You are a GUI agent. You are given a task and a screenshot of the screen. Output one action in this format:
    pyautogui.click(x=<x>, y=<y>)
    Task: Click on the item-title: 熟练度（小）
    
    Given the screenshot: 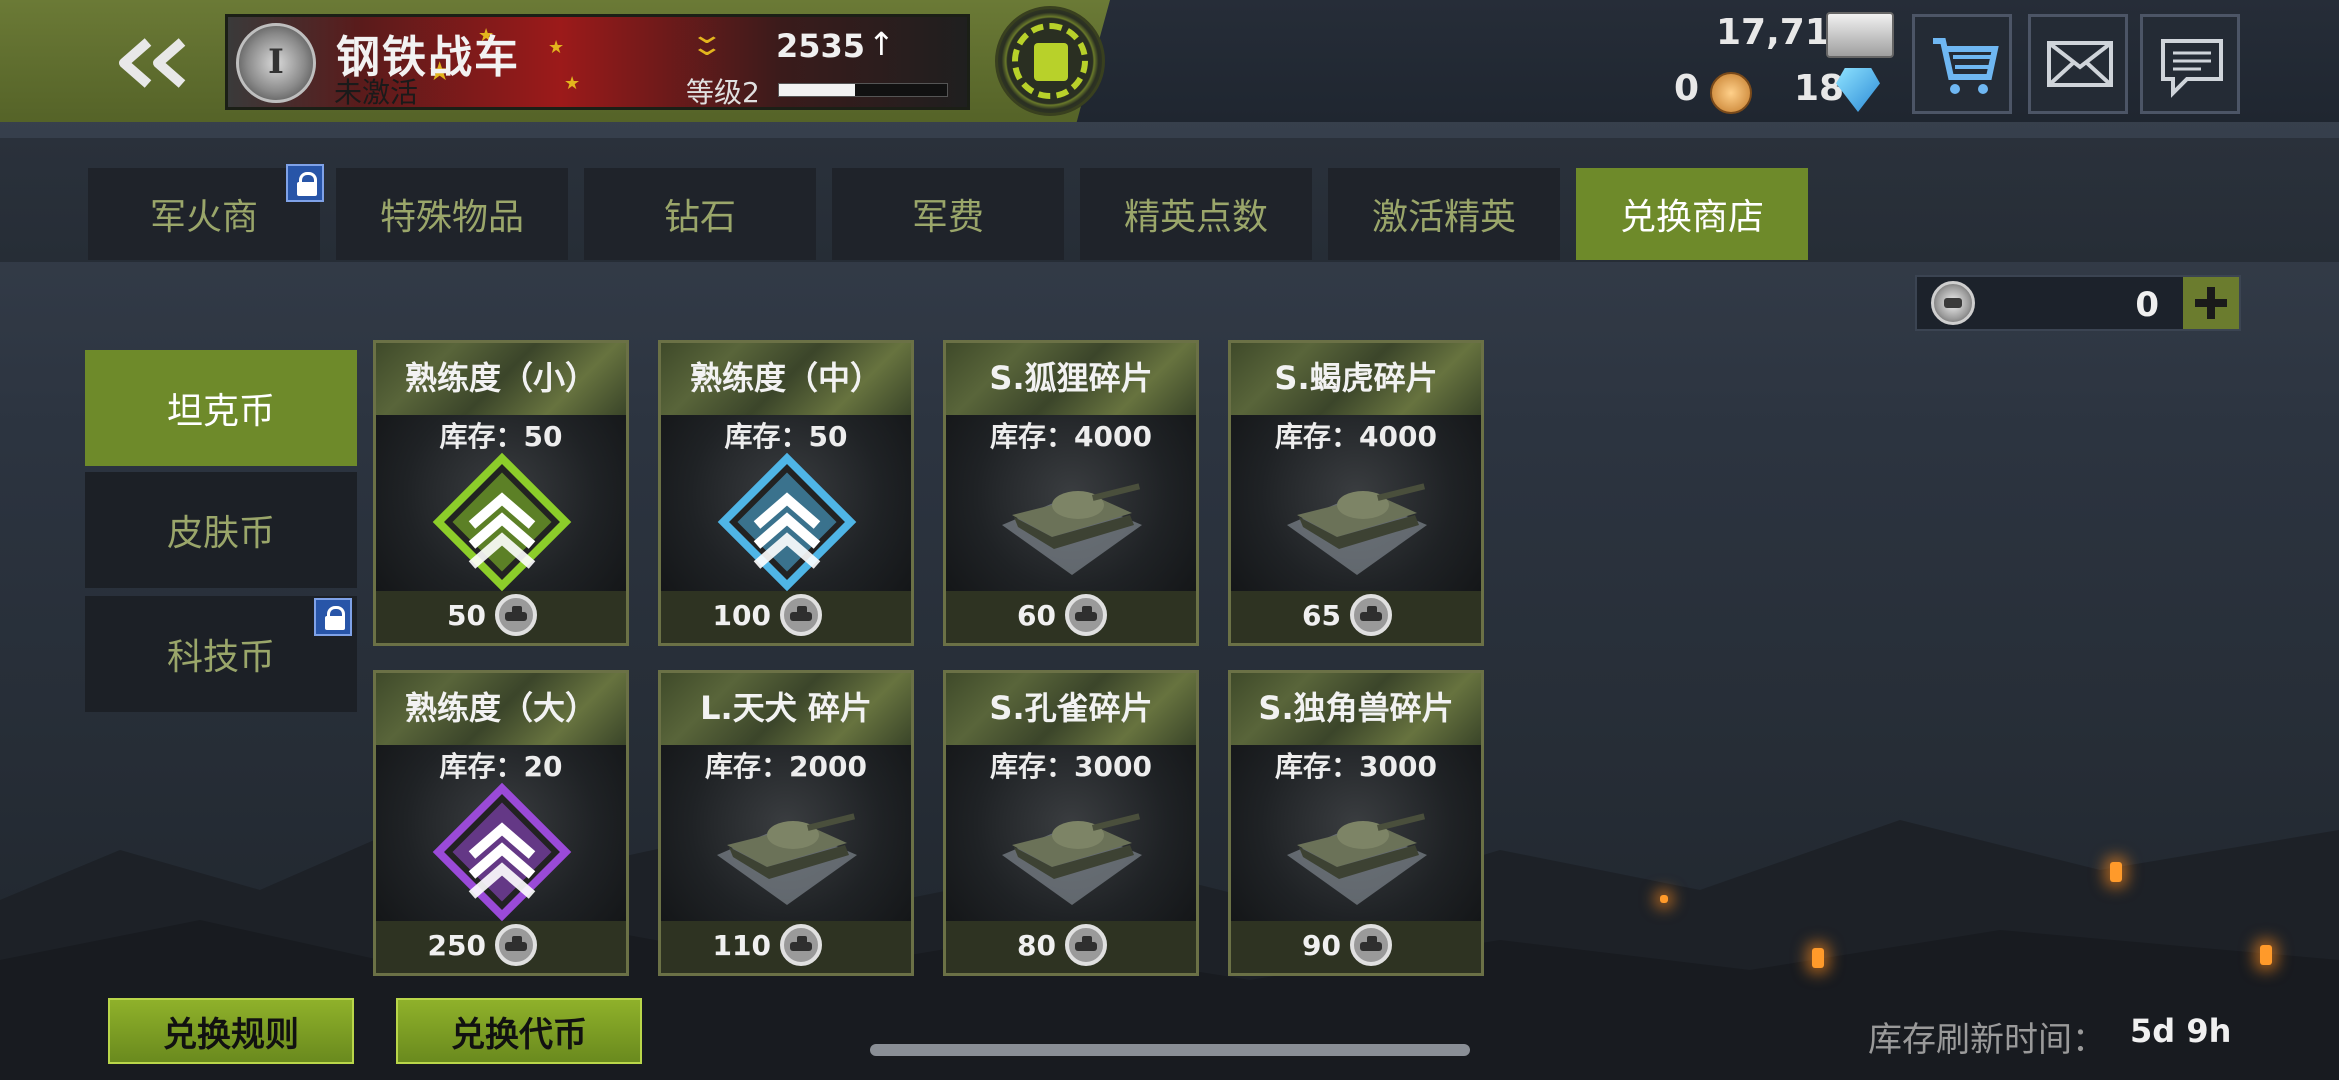 What is the action you would take?
    pyautogui.click(x=500, y=378)
    